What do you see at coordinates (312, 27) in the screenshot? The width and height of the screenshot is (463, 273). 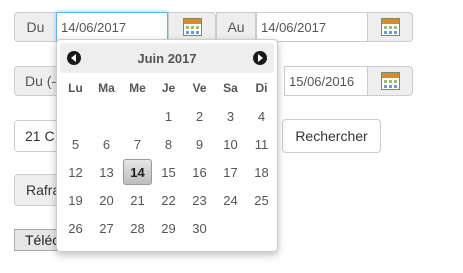 I see `to-date-input: 14/06/2017` at bounding box center [312, 27].